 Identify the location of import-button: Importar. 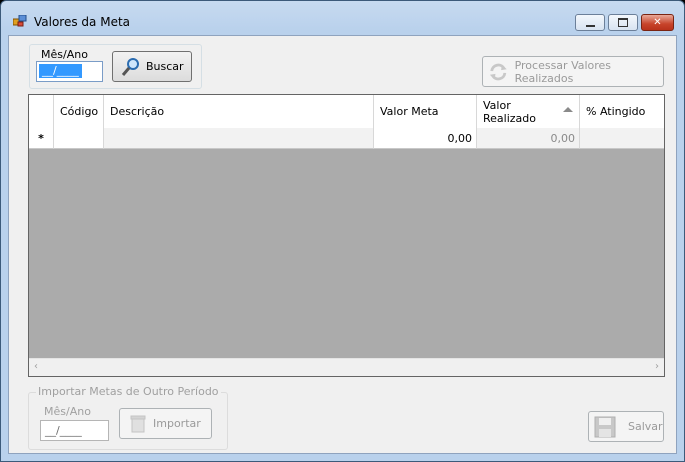
(165, 423).